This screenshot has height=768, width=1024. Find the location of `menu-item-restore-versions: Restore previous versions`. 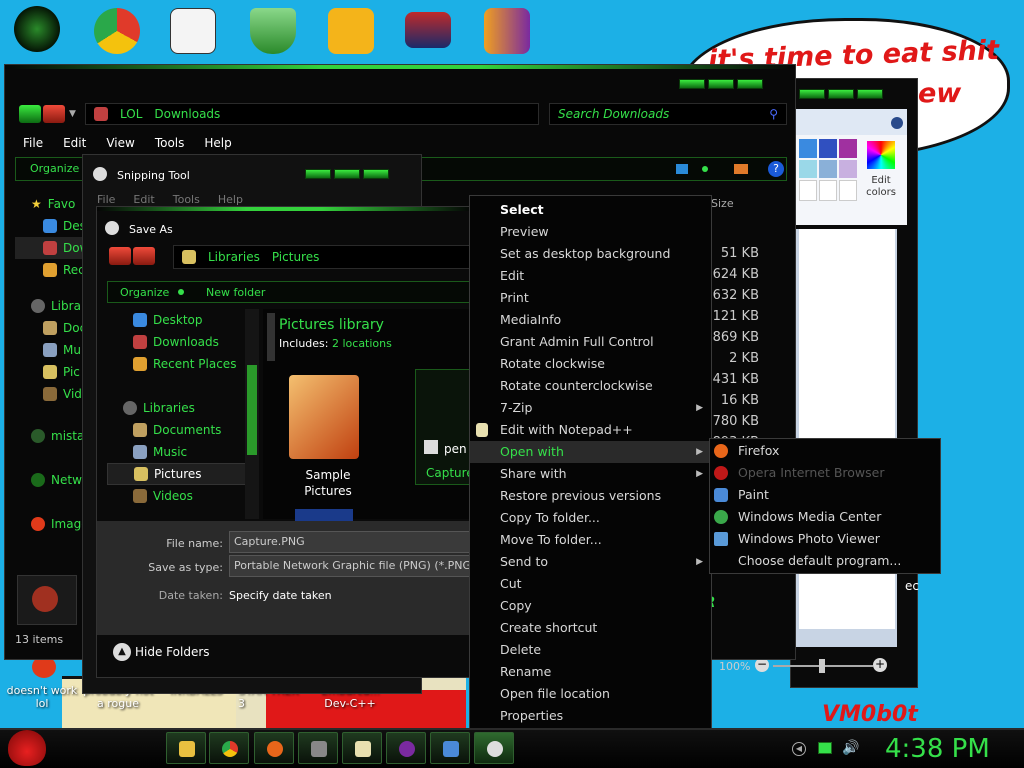

menu-item-restore-versions: Restore previous versions is located at coordinates (590, 496).